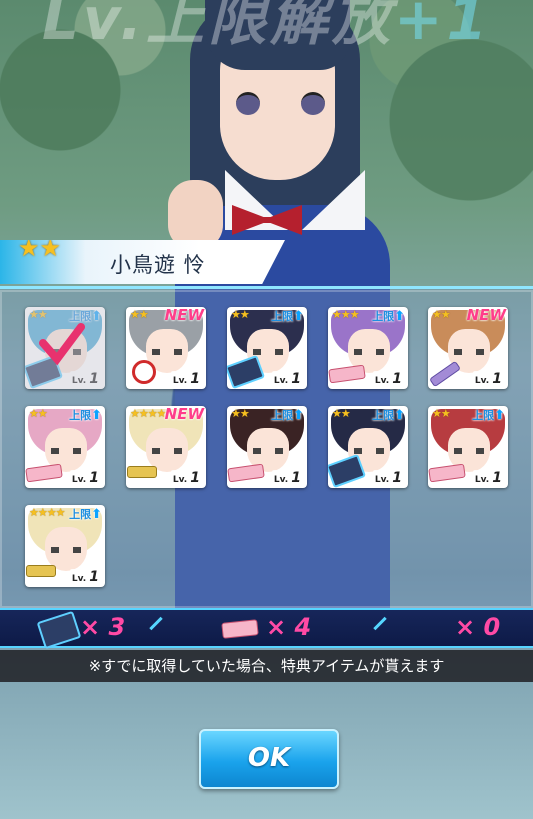  I want to click on character-card: ★★★★ NEW Lv. 1, so click(166, 447).